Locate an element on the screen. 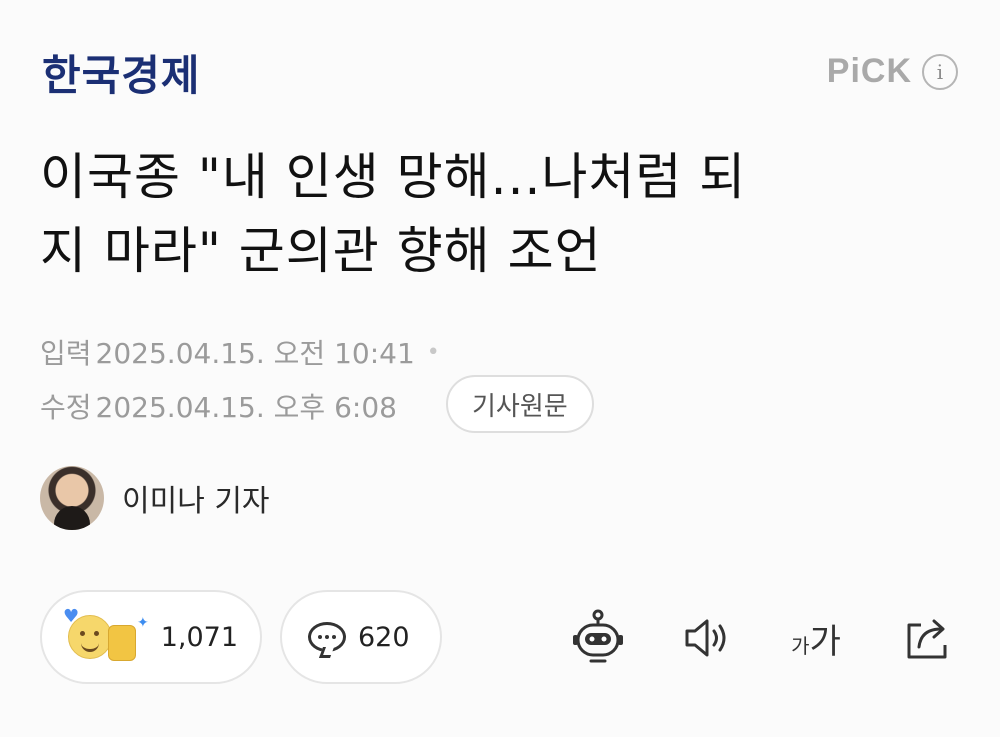 The width and height of the screenshot is (1000, 737). speaker-icon is located at coordinates (705, 638).